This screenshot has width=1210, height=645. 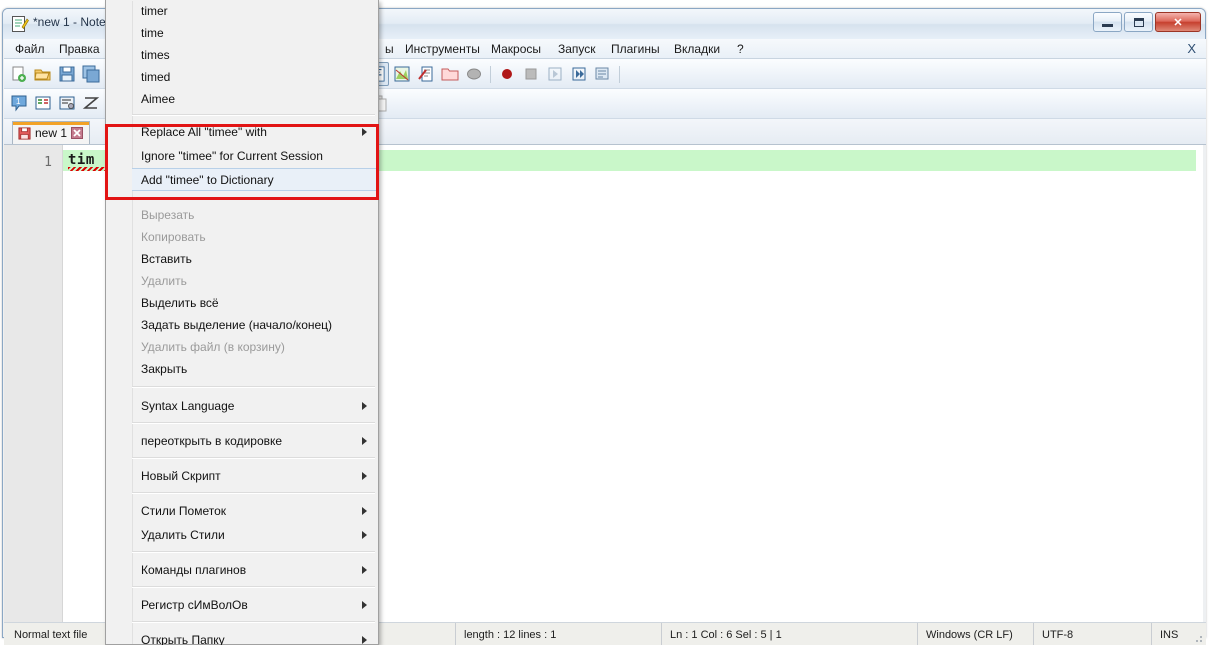 I want to click on menu-item-tools: Инструменты, so click(x=442, y=49).